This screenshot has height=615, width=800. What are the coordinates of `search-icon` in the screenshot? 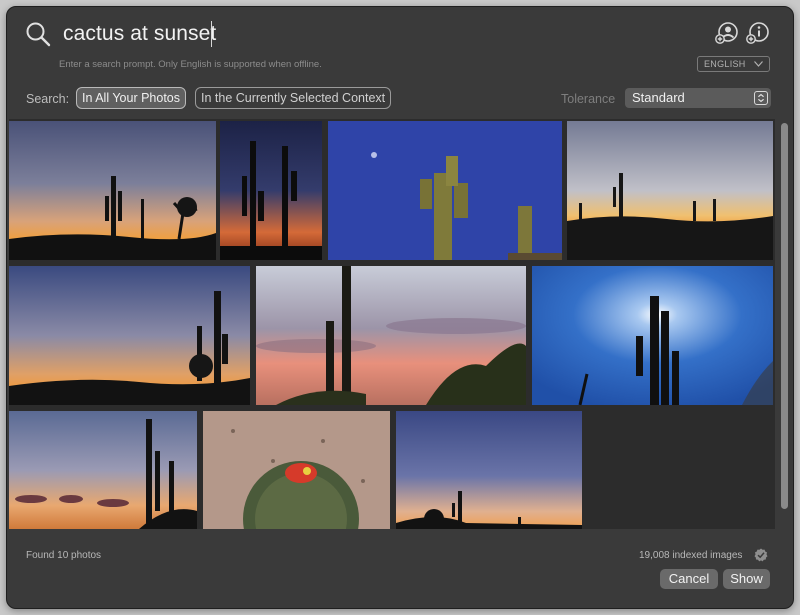 It's located at (38, 34).